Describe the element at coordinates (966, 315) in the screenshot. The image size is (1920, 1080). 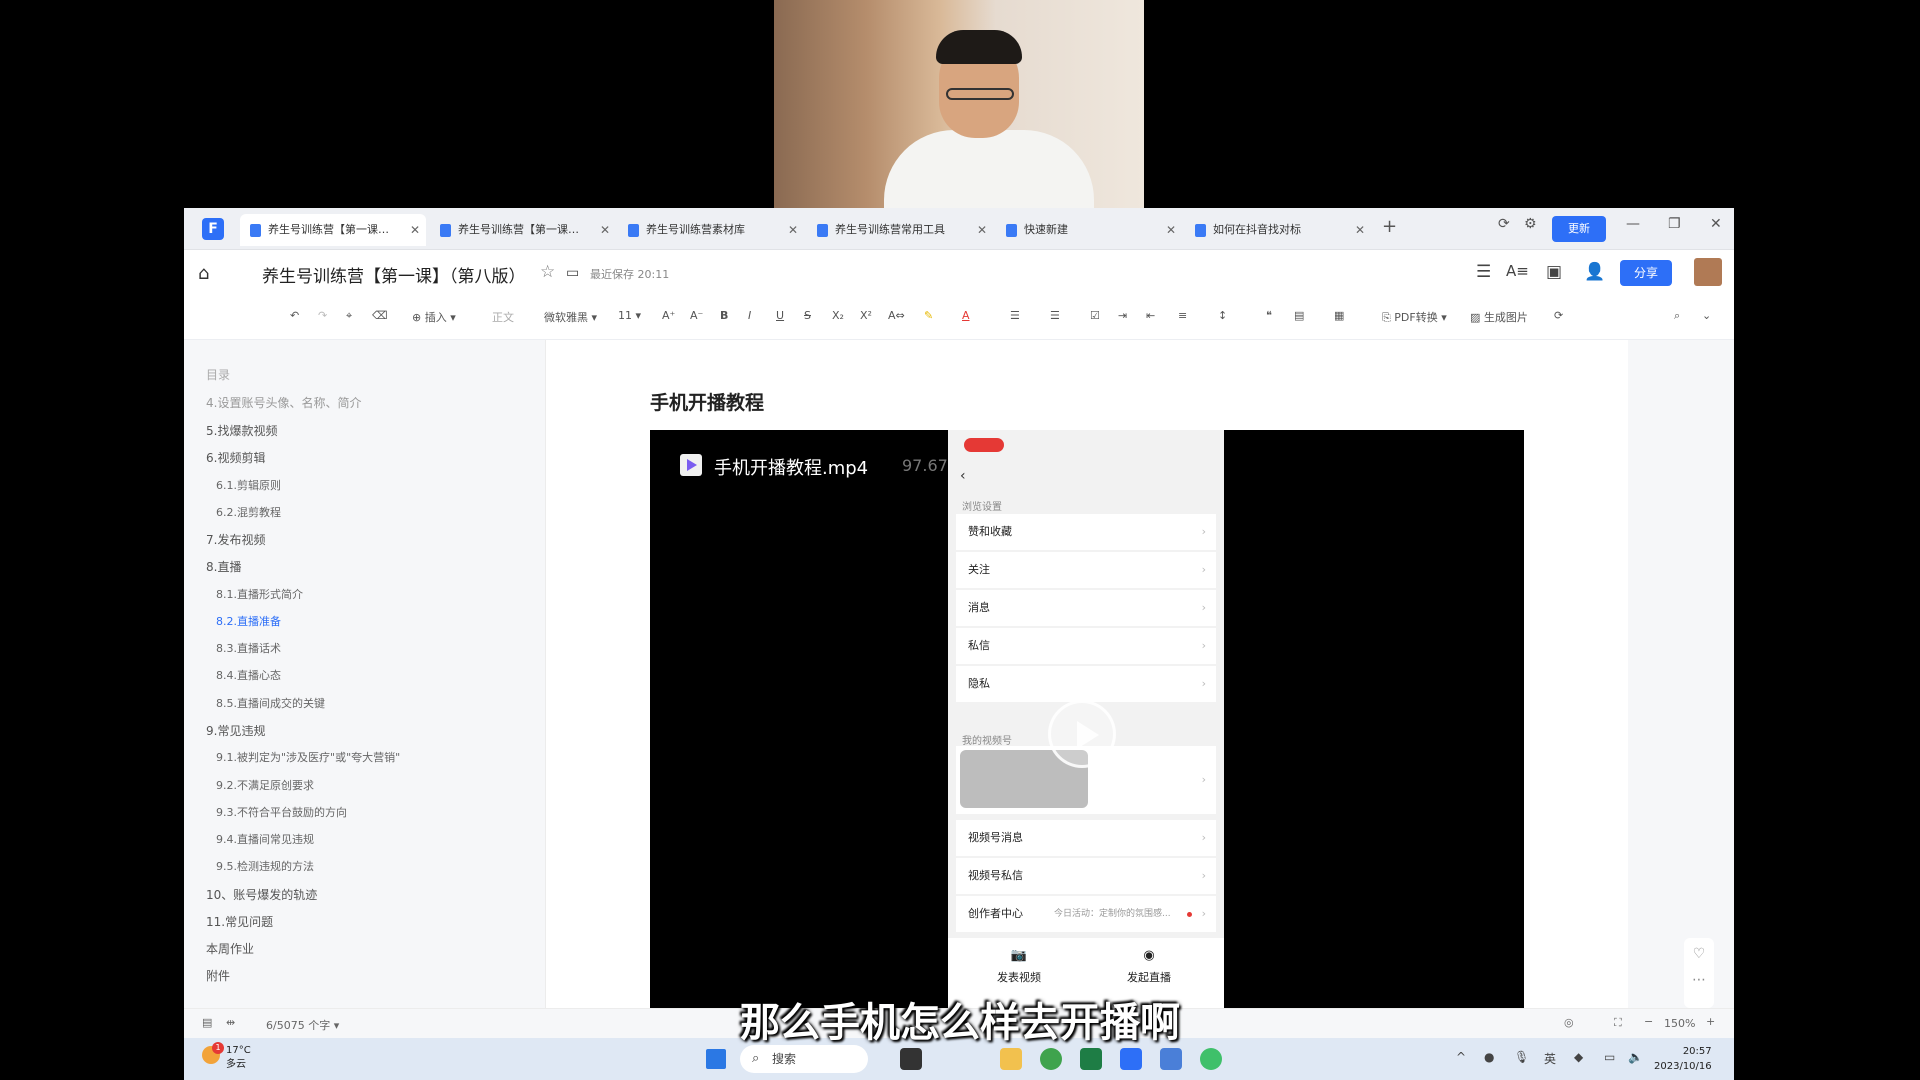
I see `font-color-icon: A` at that location.